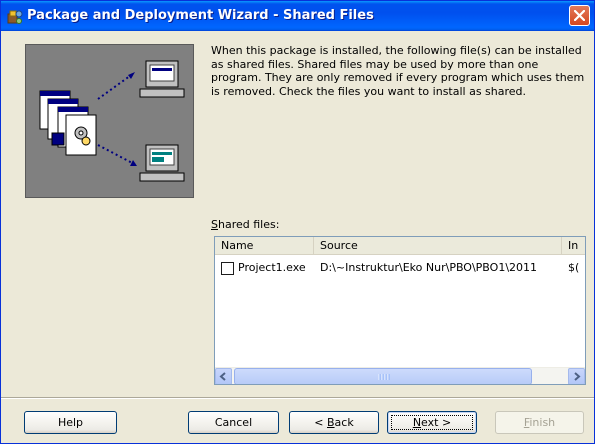  I want to click on scroll-left-button, so click(223, 376).